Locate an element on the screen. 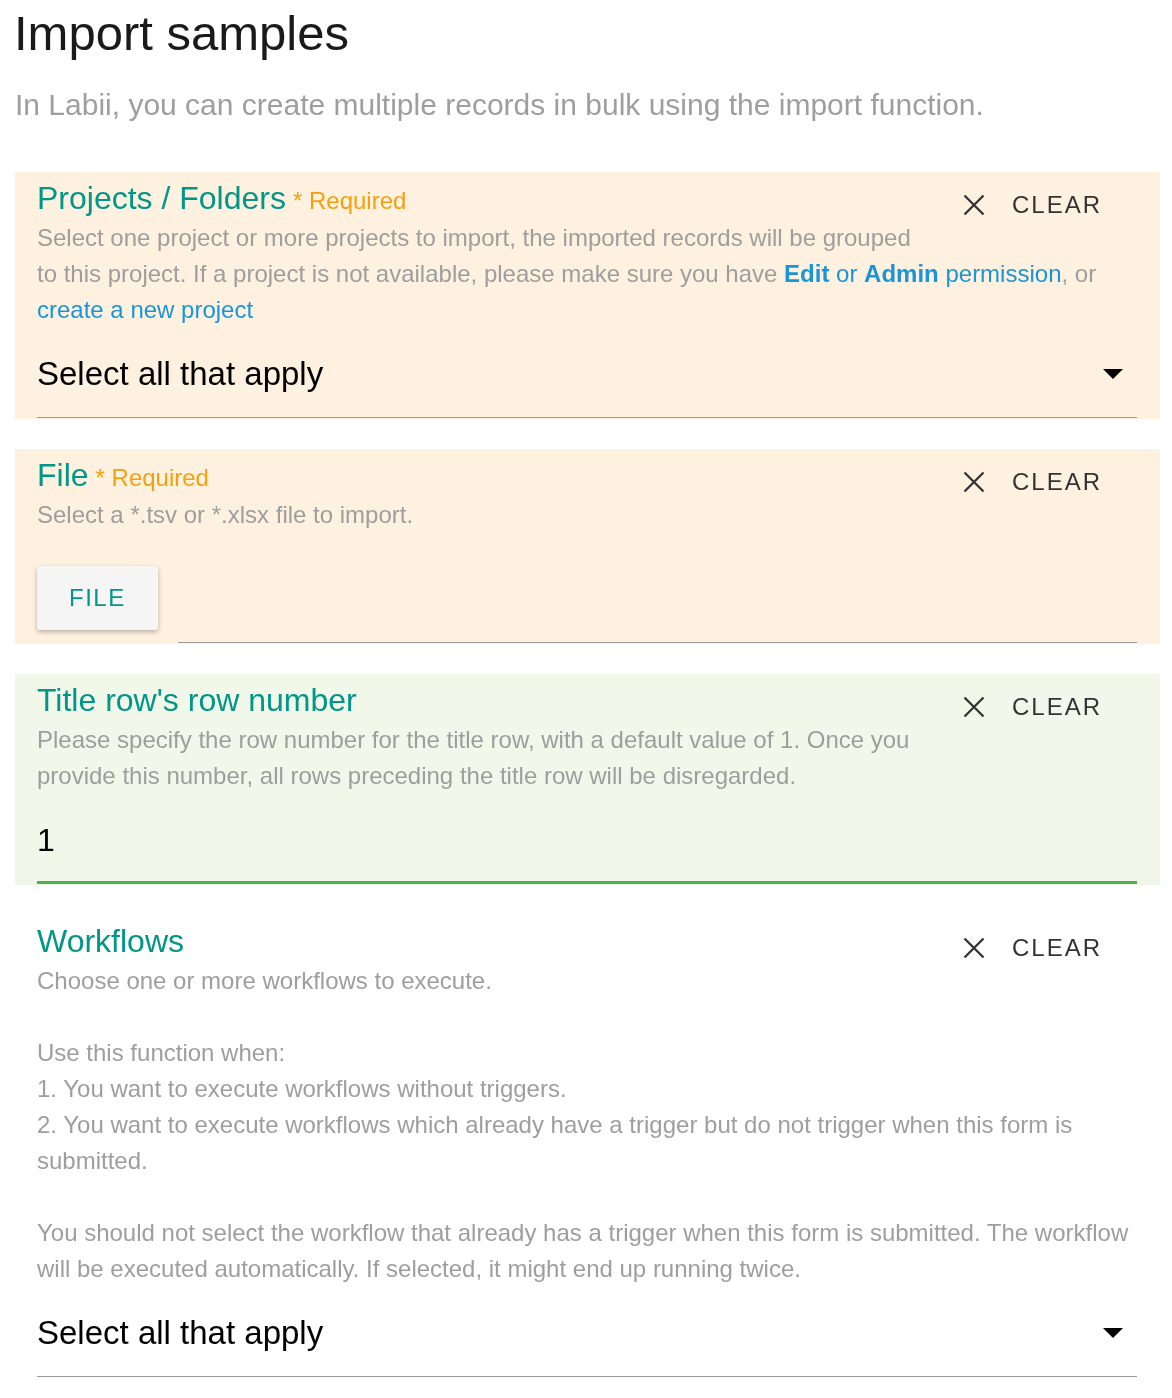  page-title: Import samples is located at coordinates (182, 33).